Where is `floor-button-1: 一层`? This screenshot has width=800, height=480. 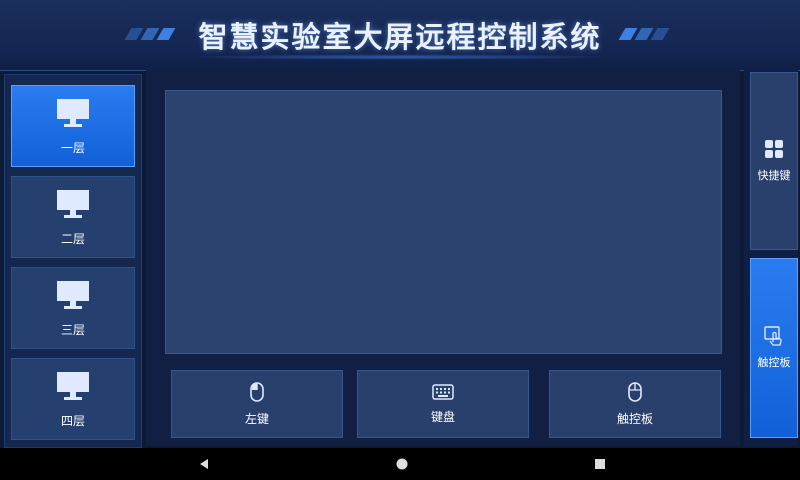
floor-button-1: 一层 is located at coordinates (73, 126).